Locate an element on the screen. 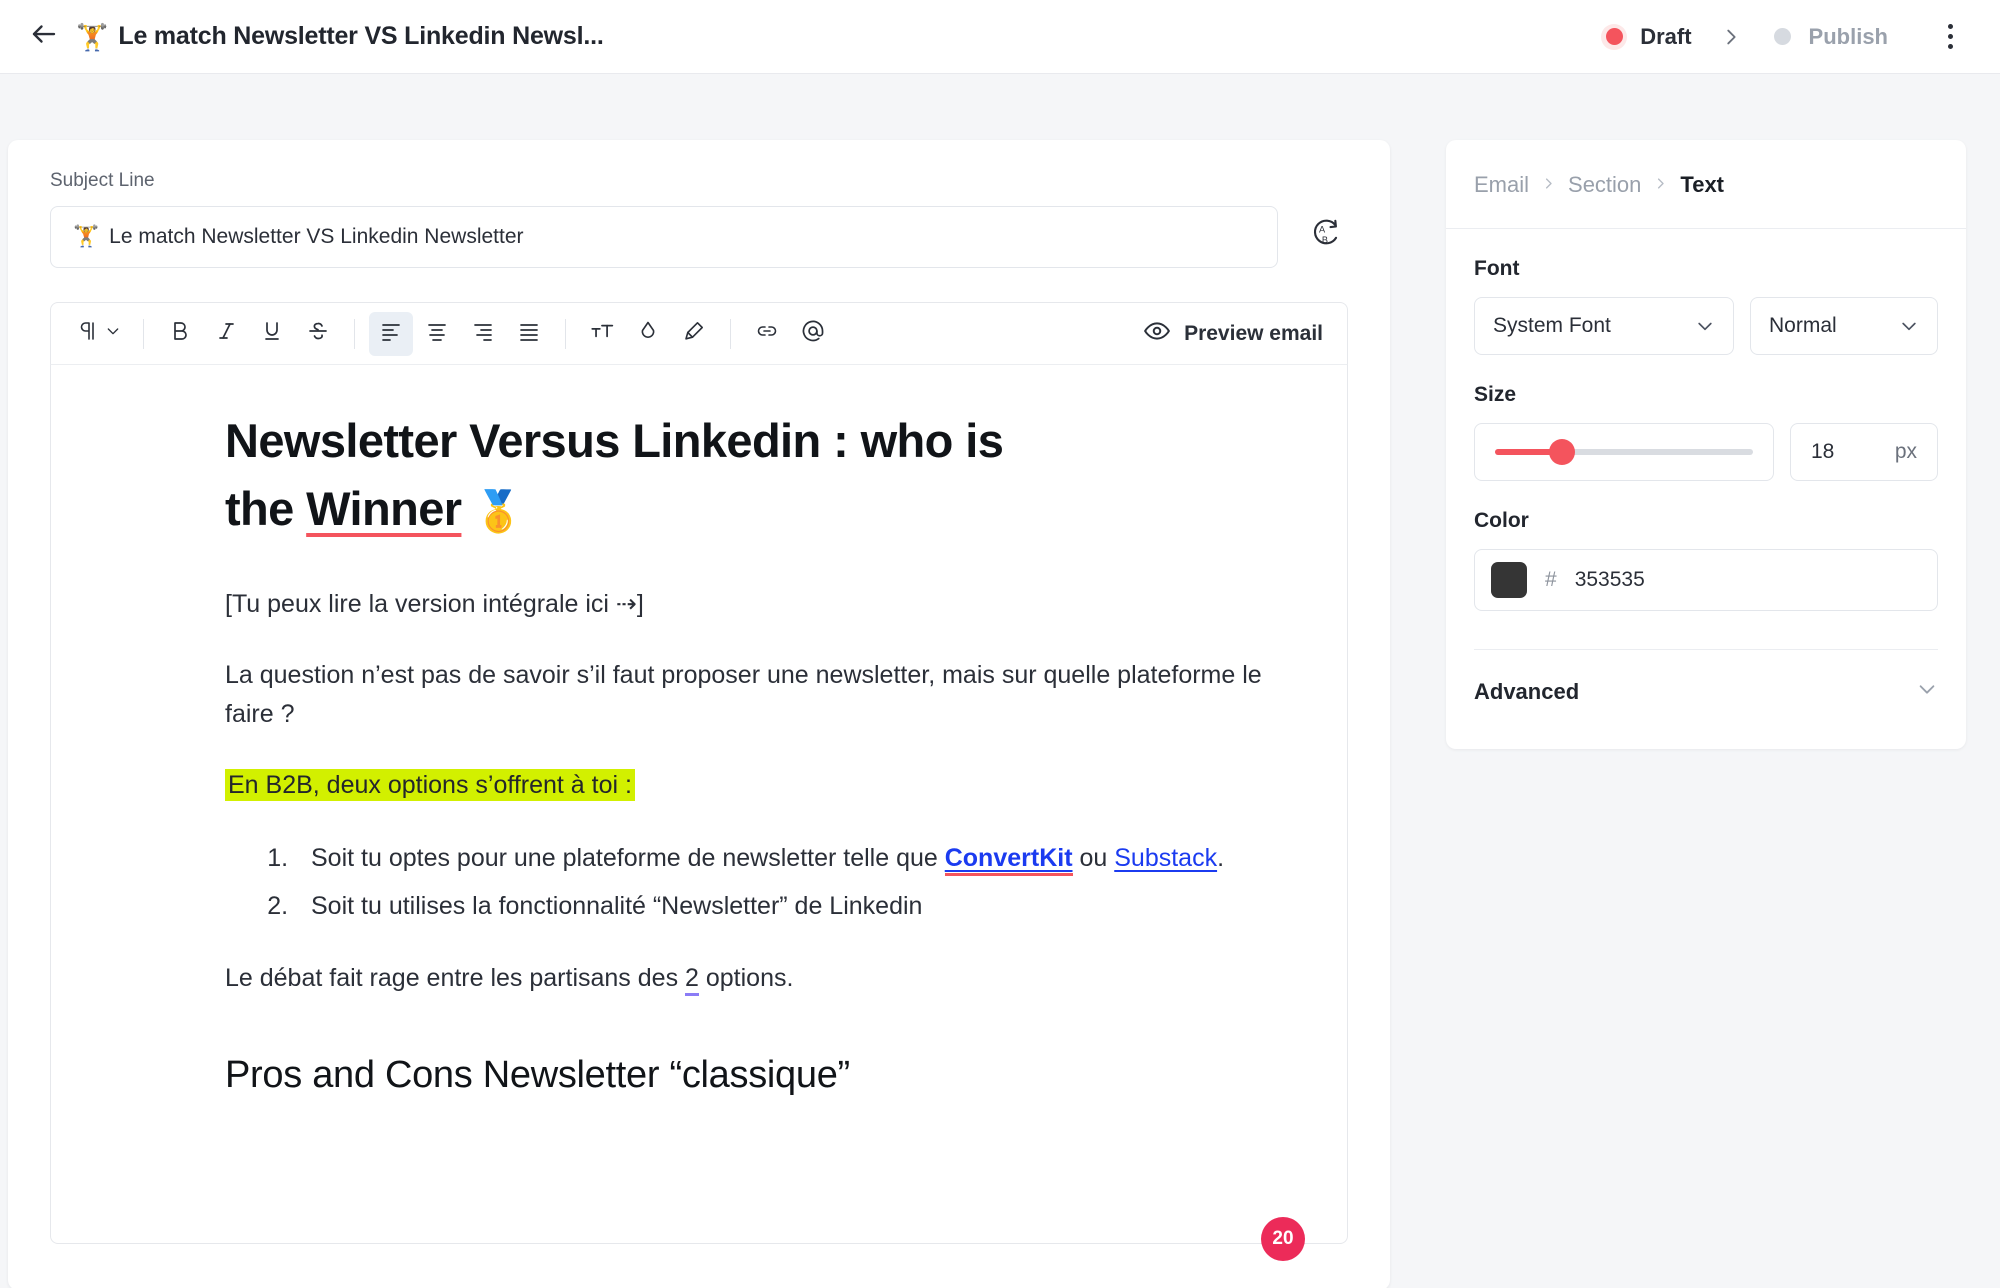 Image resolution: width=2000 pixels, height=1288 pixels. align-center-icon is located at coordinates (437, 333).